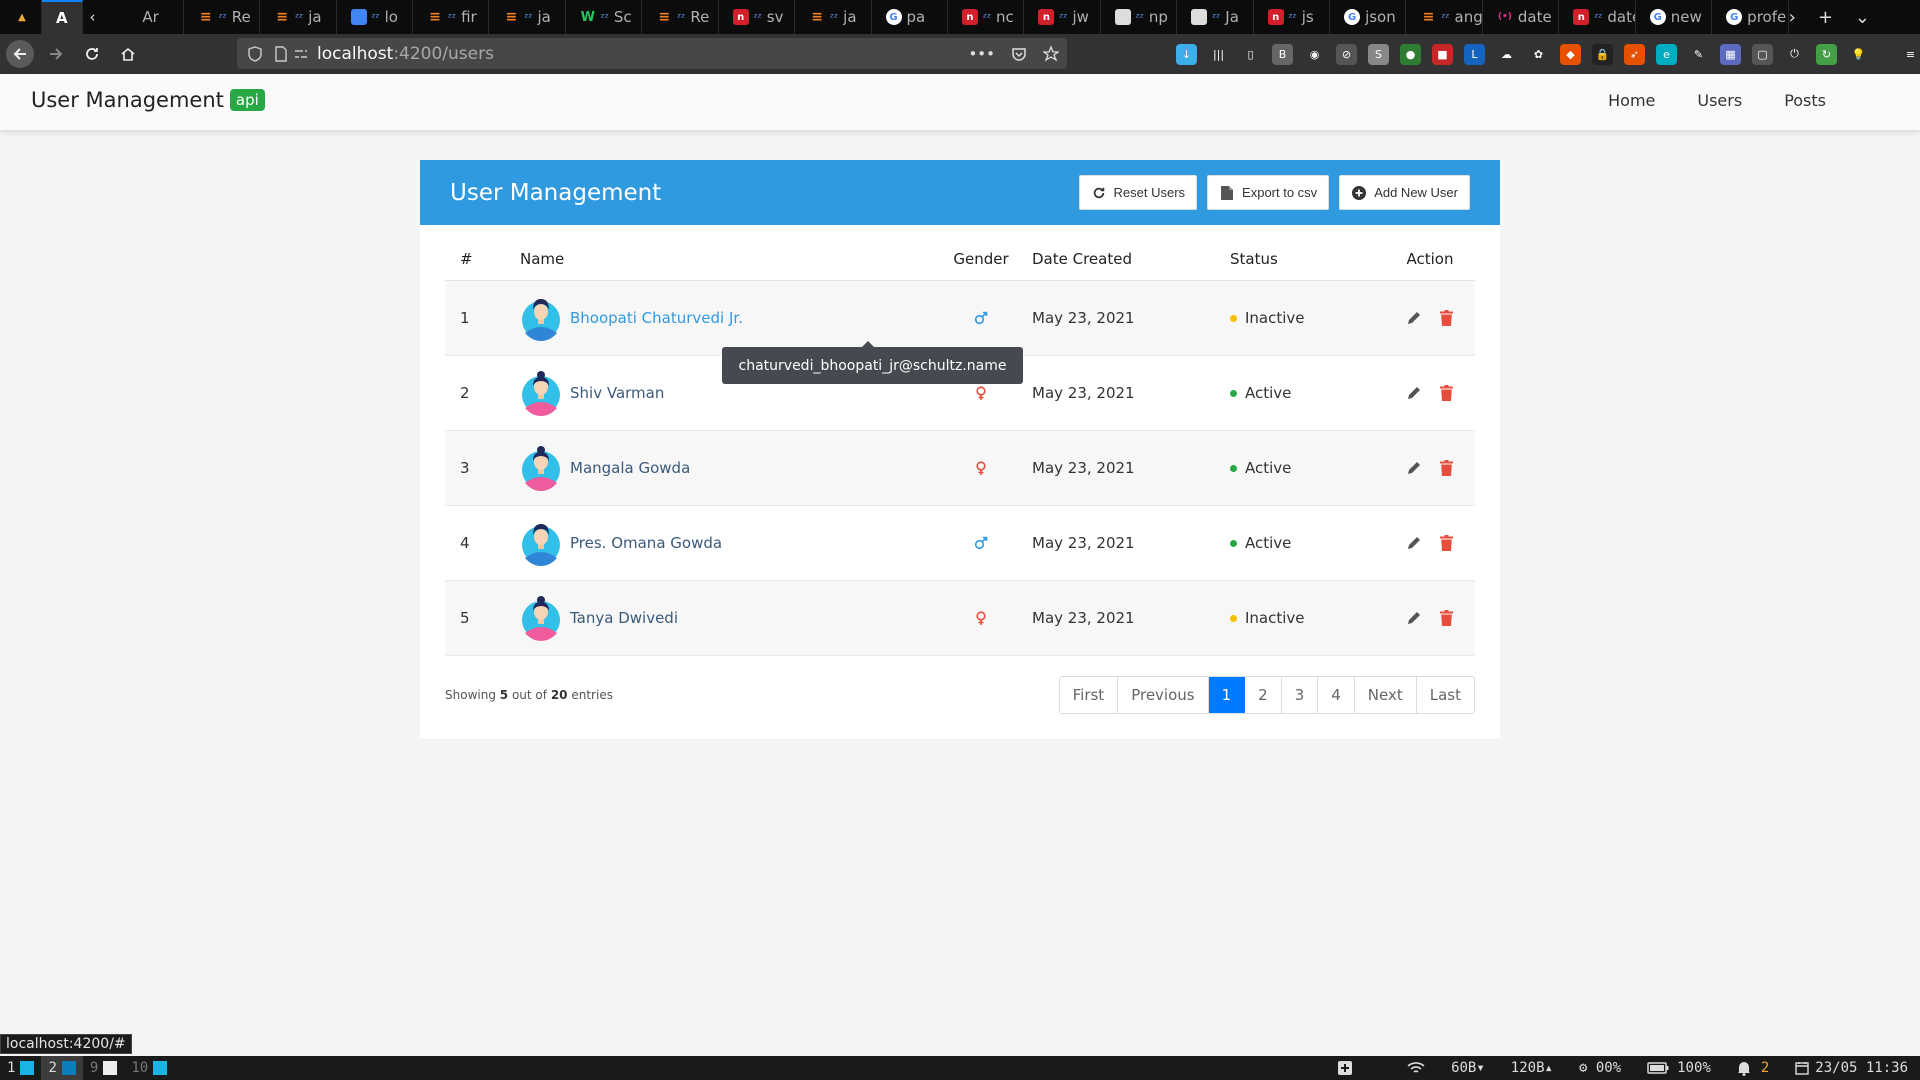  I want to click on dart-icon: ➶, so click(1634, 54).